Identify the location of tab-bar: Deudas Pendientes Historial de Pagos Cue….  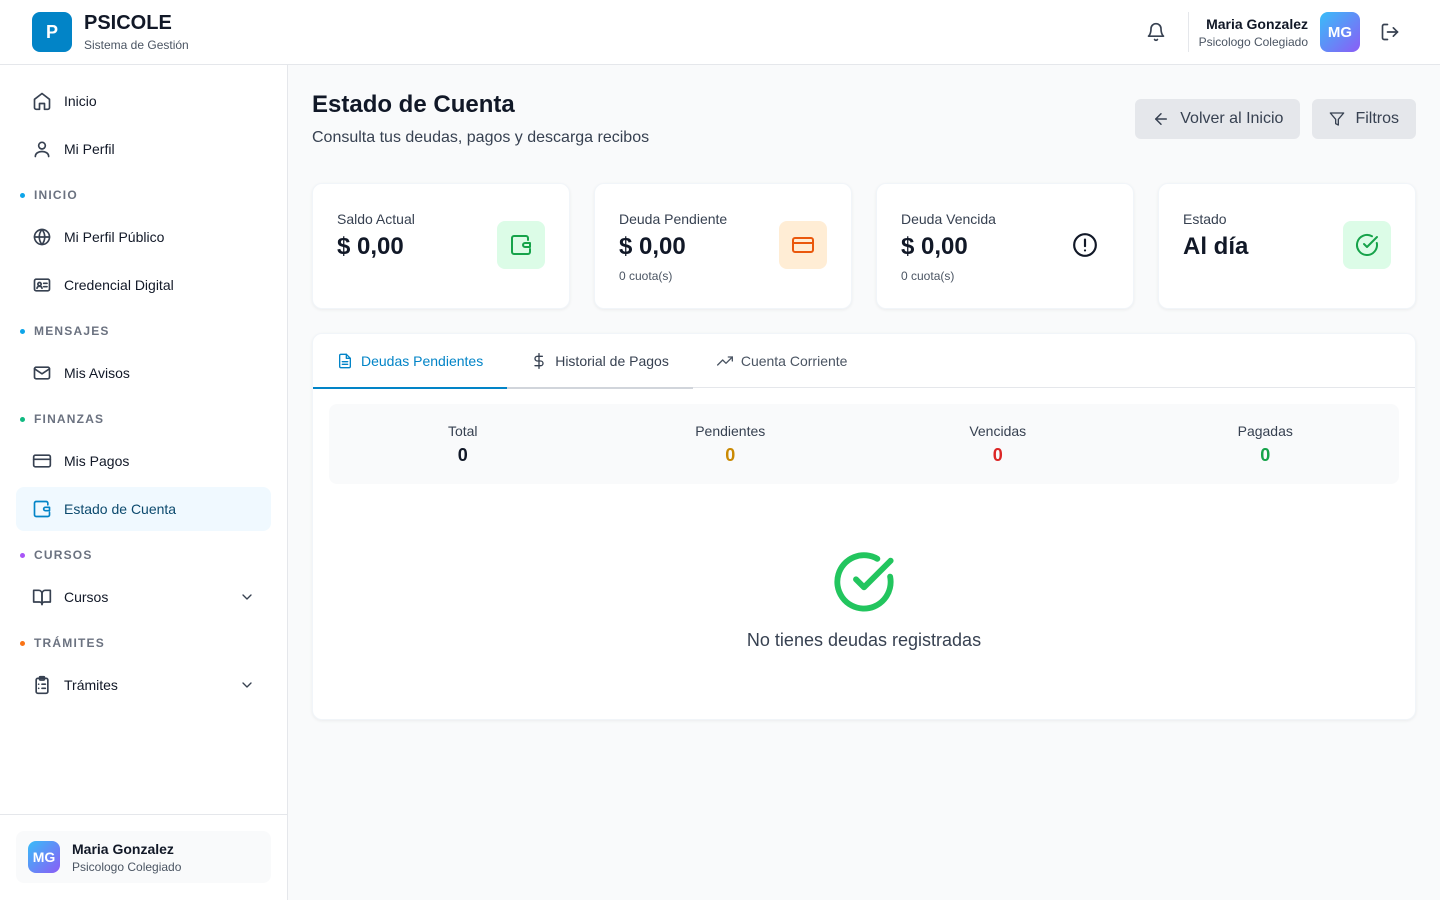
(864, 361).